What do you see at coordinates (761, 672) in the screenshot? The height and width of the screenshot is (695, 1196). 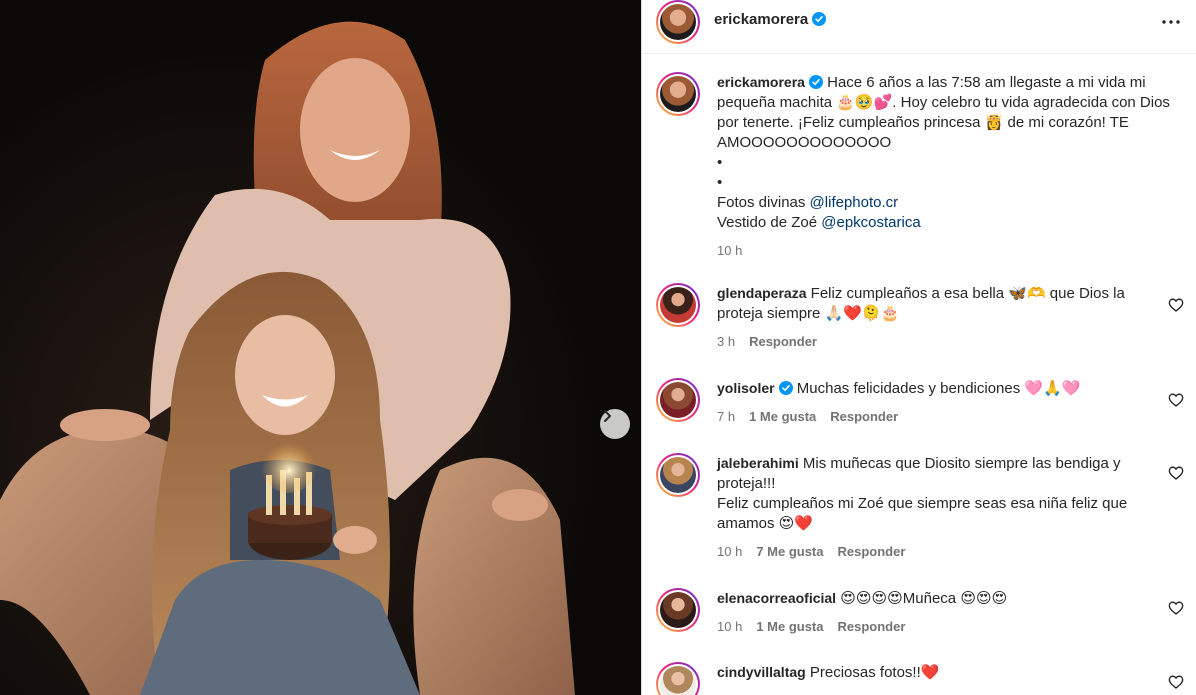 I see `comment-username: cindyvillaltag` at bounding box center [761, 672].